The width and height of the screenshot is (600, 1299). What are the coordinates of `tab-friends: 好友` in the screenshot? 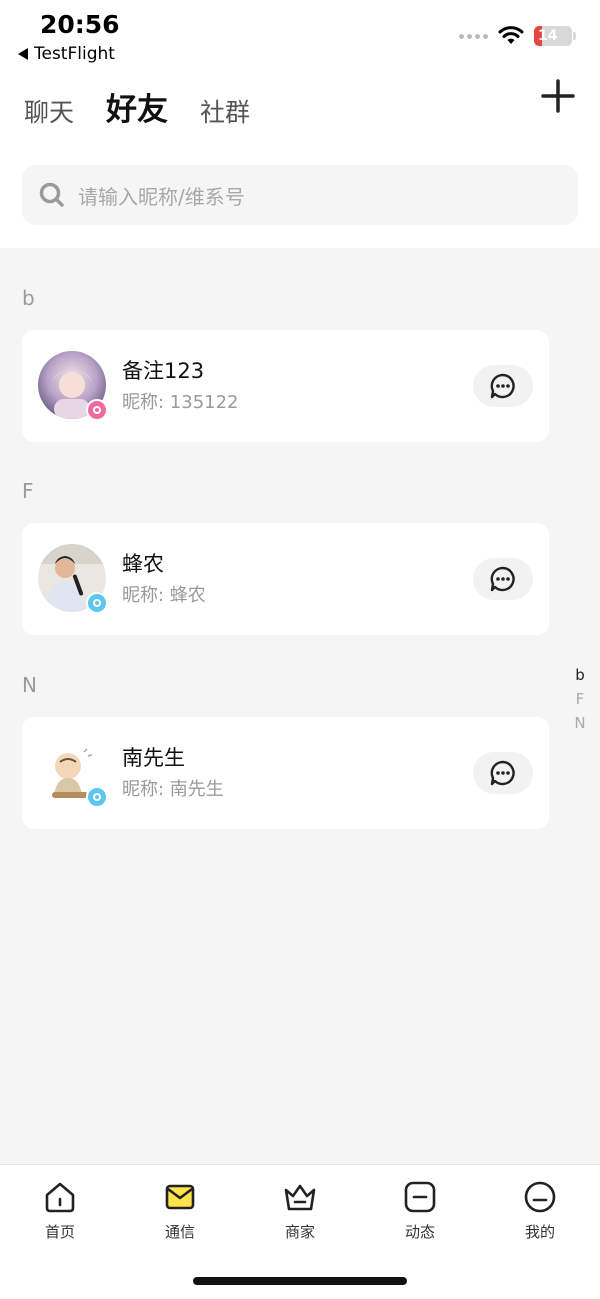 It's located at (137, 106).